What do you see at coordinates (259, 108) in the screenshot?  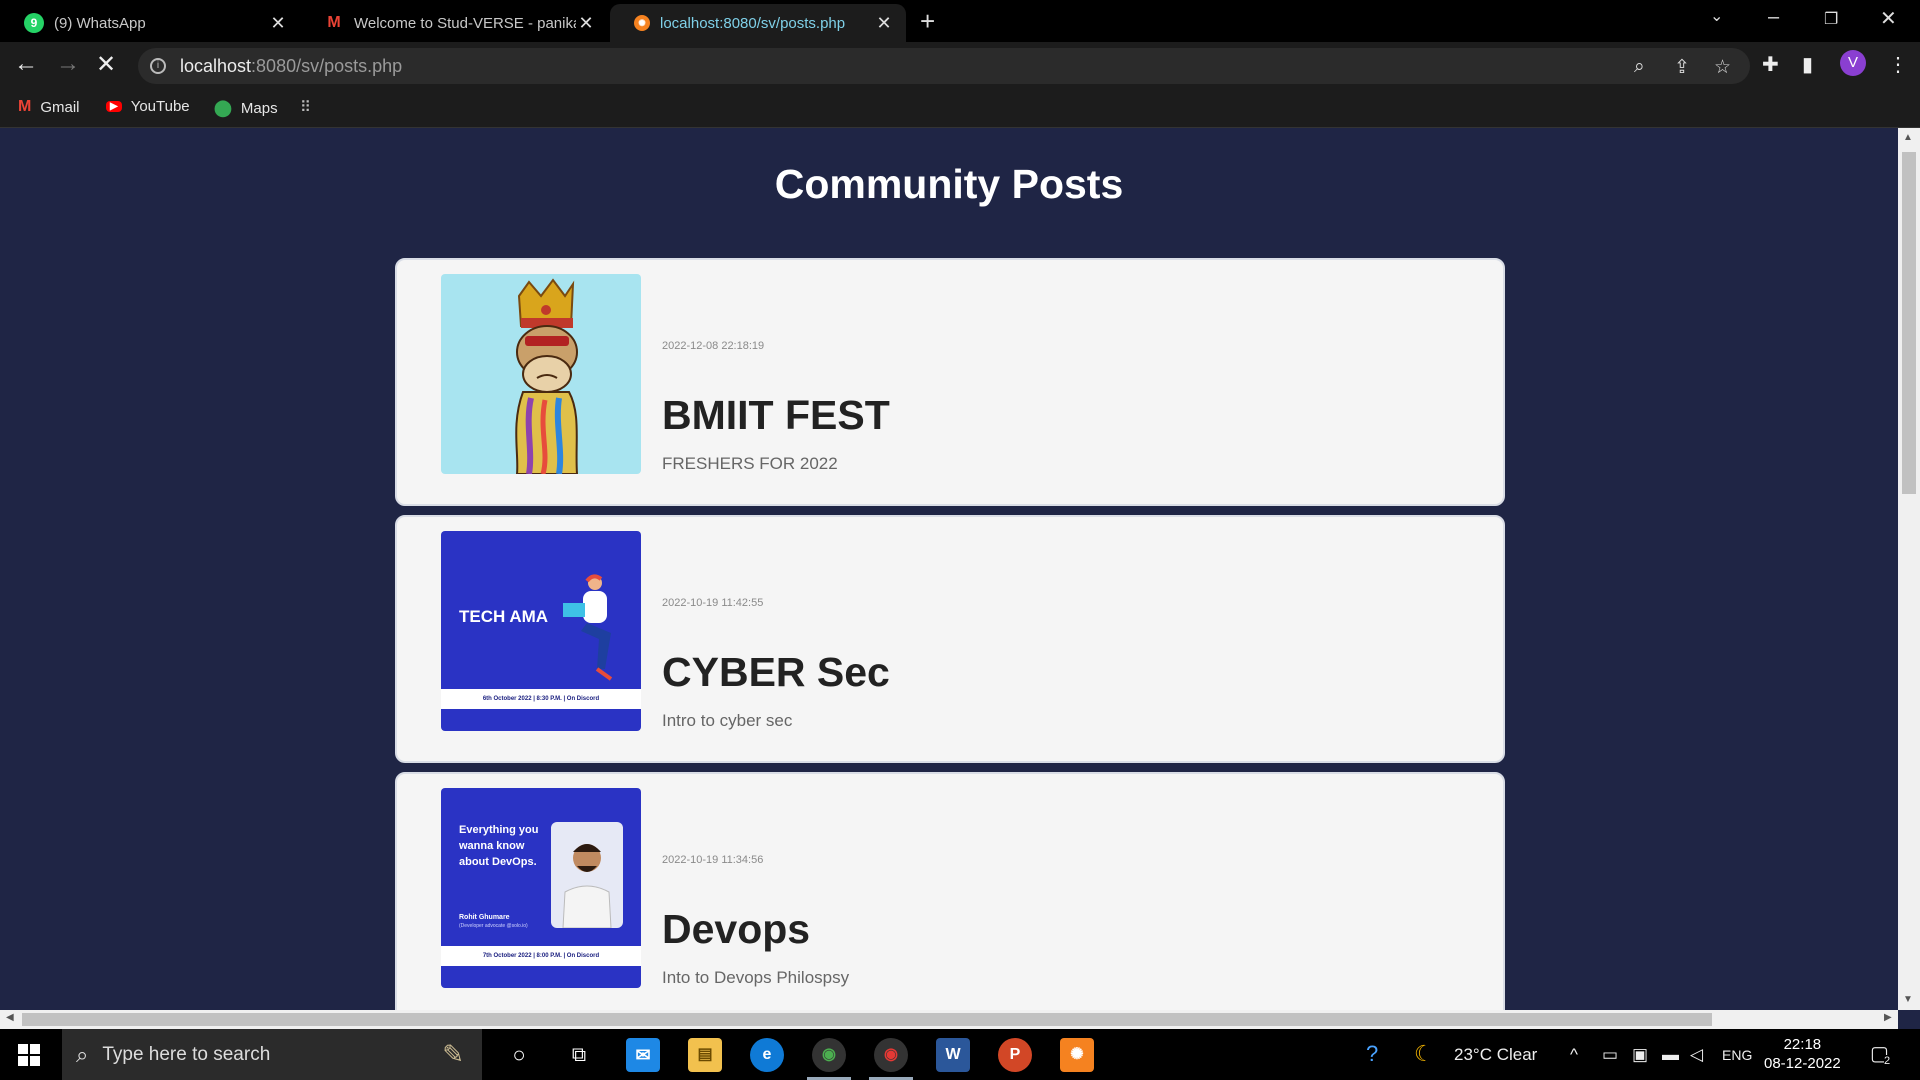 I see `bookmark-label: Maps` at bounding box center [259, 108].